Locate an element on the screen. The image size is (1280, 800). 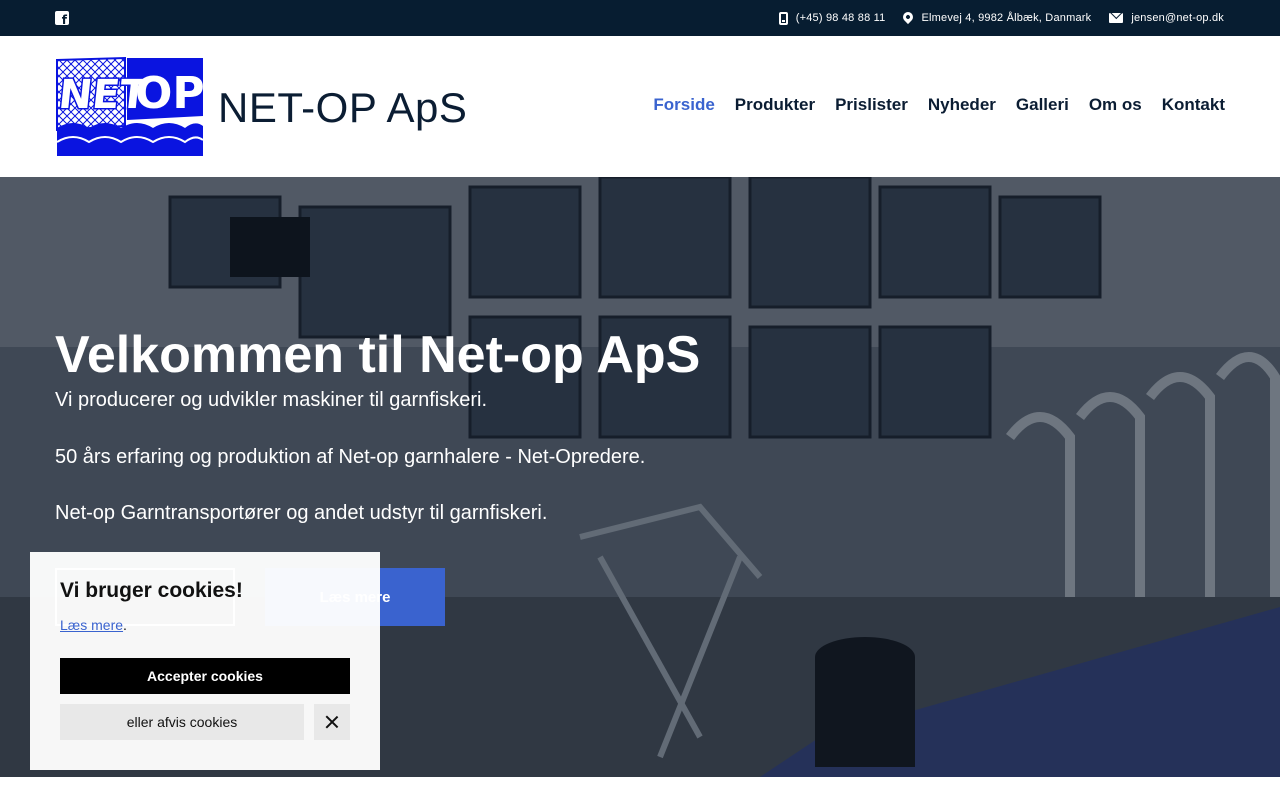
address-contact: Elmevej 4, 9982 Ålbæk, Danmark is located at coordinates (996, 17).